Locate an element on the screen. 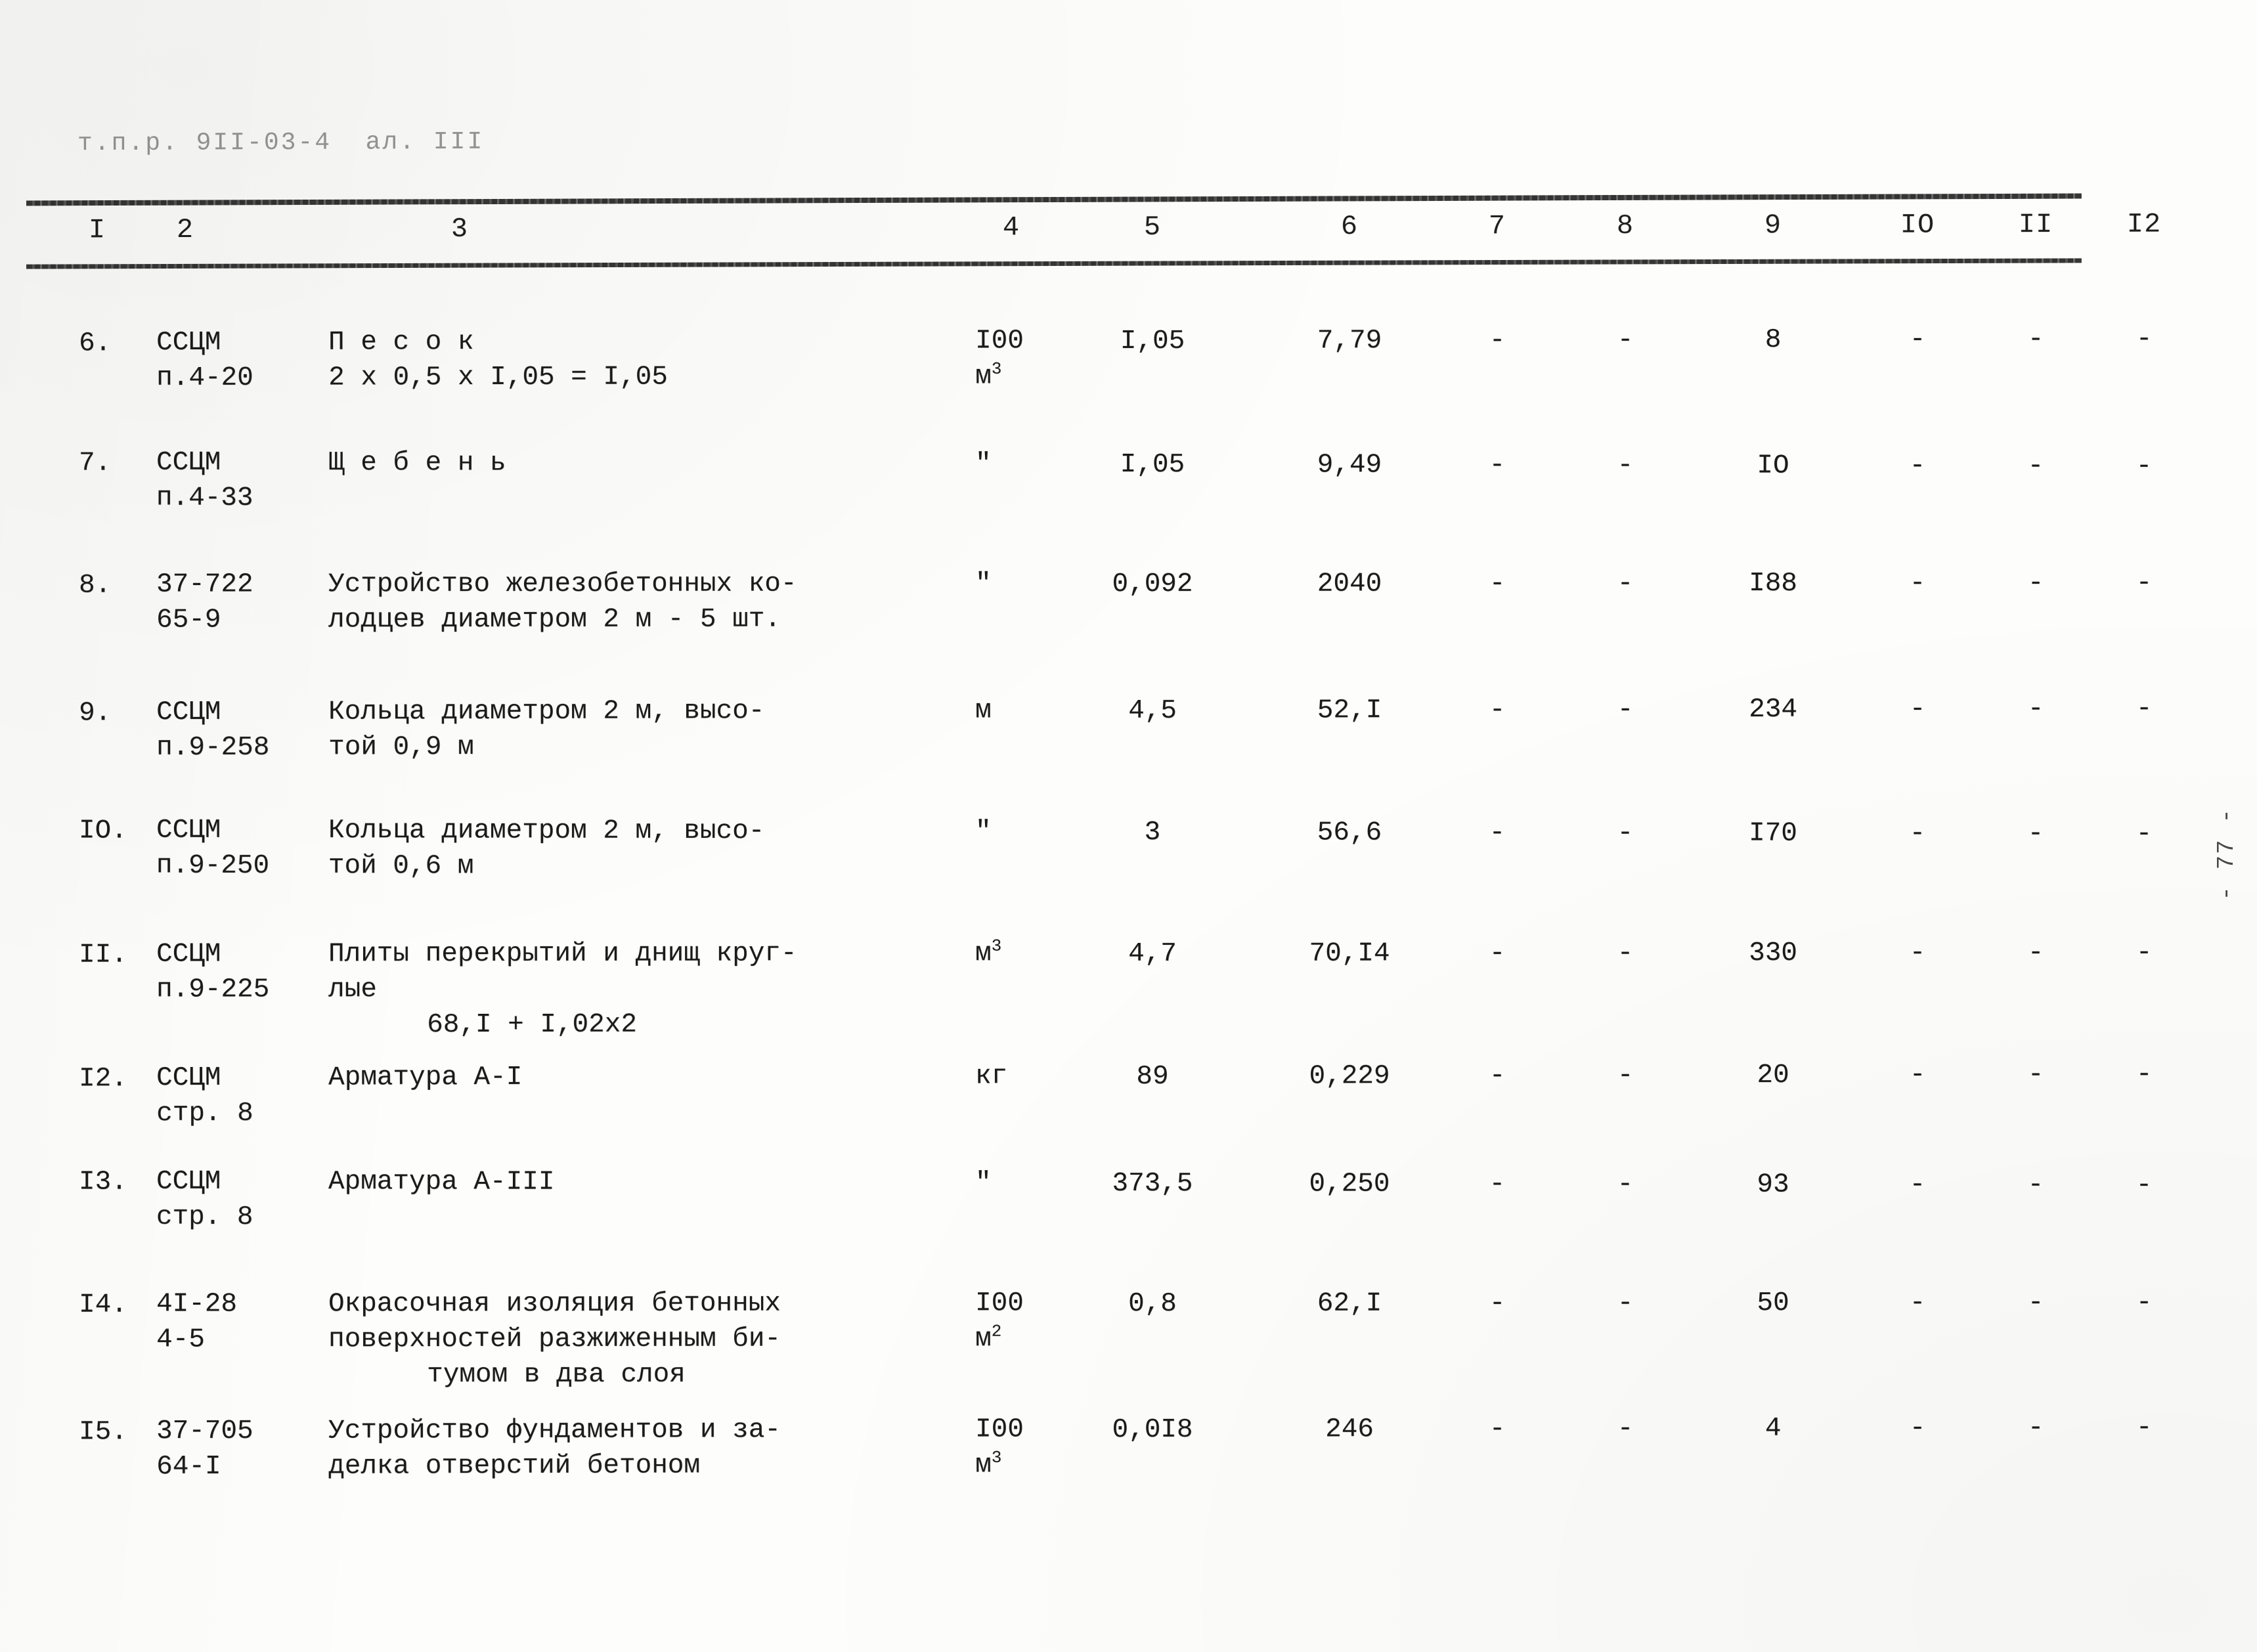 The width and height of the screenshot is (2257, 1652). row-unit-price: 0,250 is located at coordinates (1349, 1184).